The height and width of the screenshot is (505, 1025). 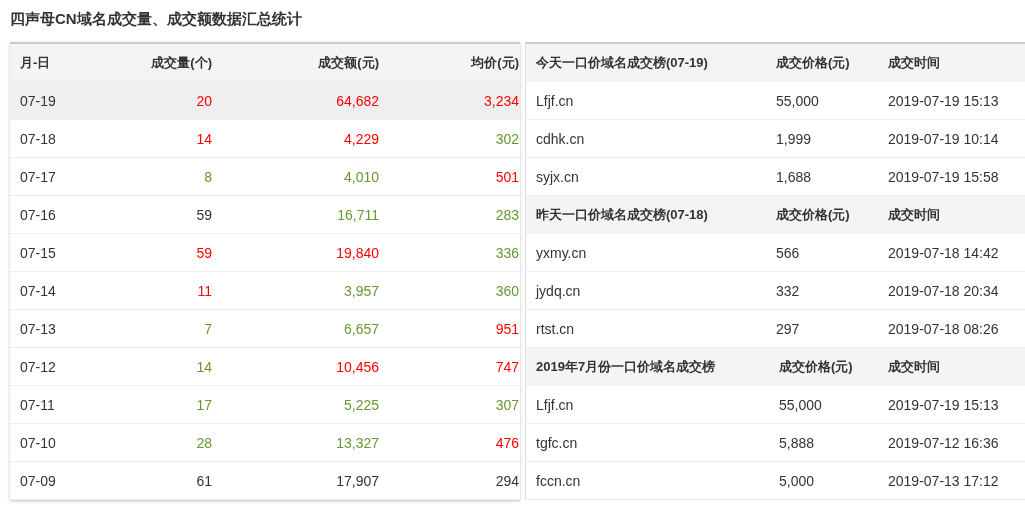 I want to click on column-header: 均价(元), so click(x=494, y=62).